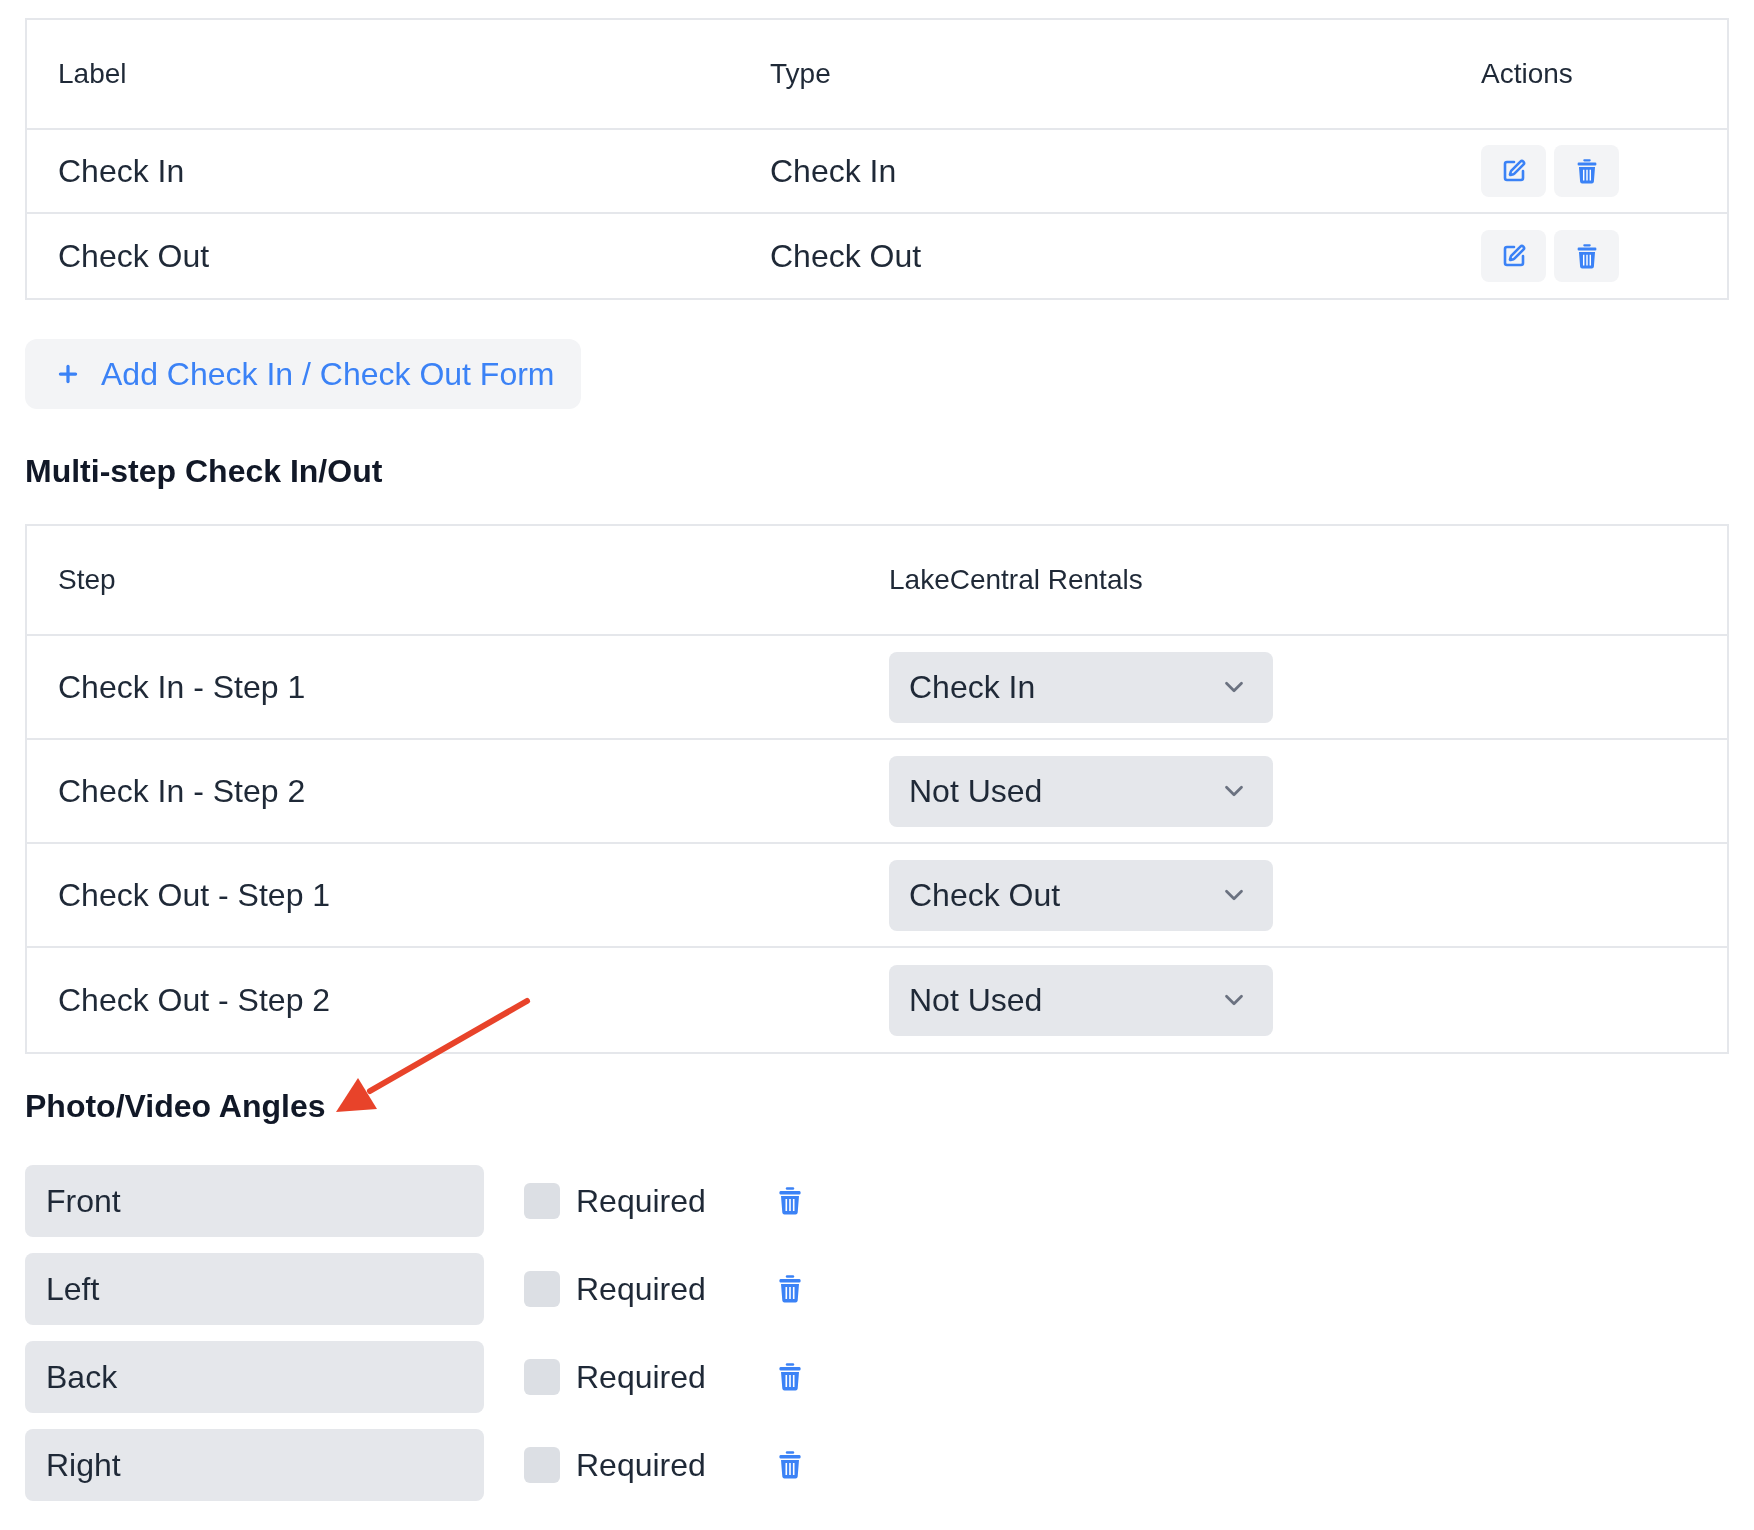  I want to click on form-select: Check In, so click(1081, 687).